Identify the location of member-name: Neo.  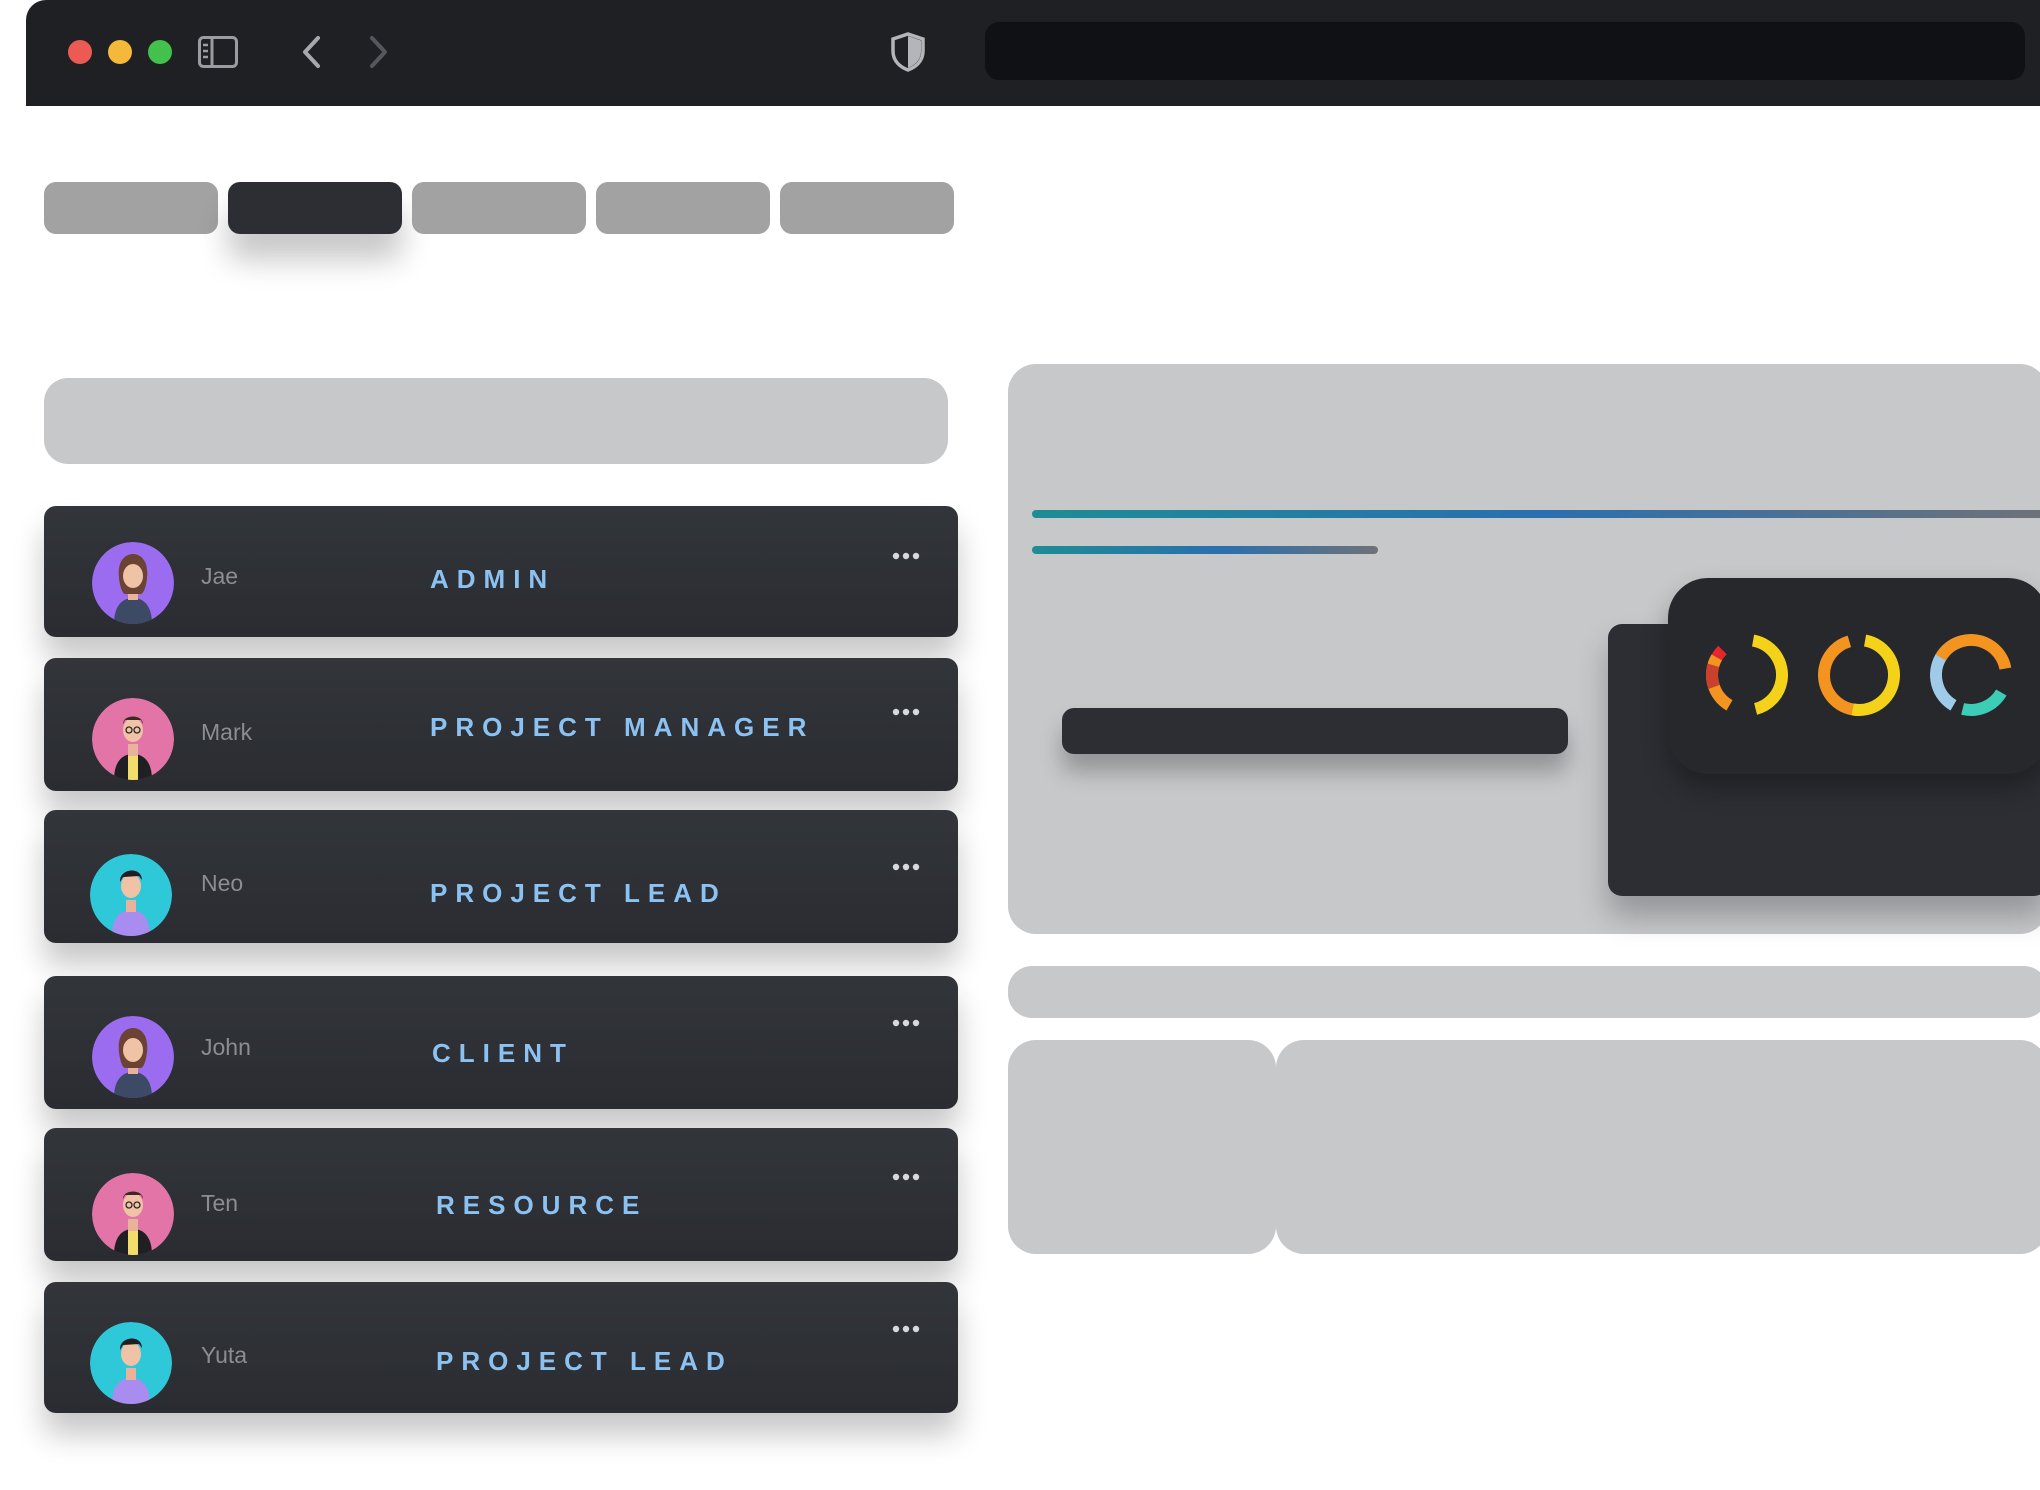
(222, 883).